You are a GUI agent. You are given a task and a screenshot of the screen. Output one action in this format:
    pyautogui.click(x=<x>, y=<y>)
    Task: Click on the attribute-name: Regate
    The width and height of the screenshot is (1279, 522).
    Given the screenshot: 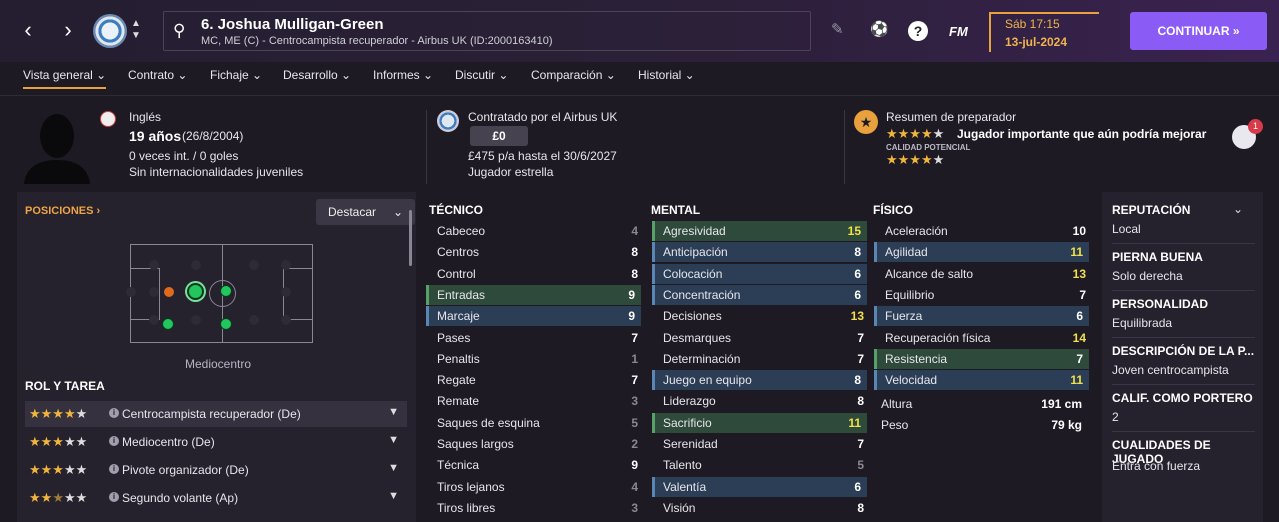 What is the action you would take?
    pyautogui.click(x=456, y=380)
    